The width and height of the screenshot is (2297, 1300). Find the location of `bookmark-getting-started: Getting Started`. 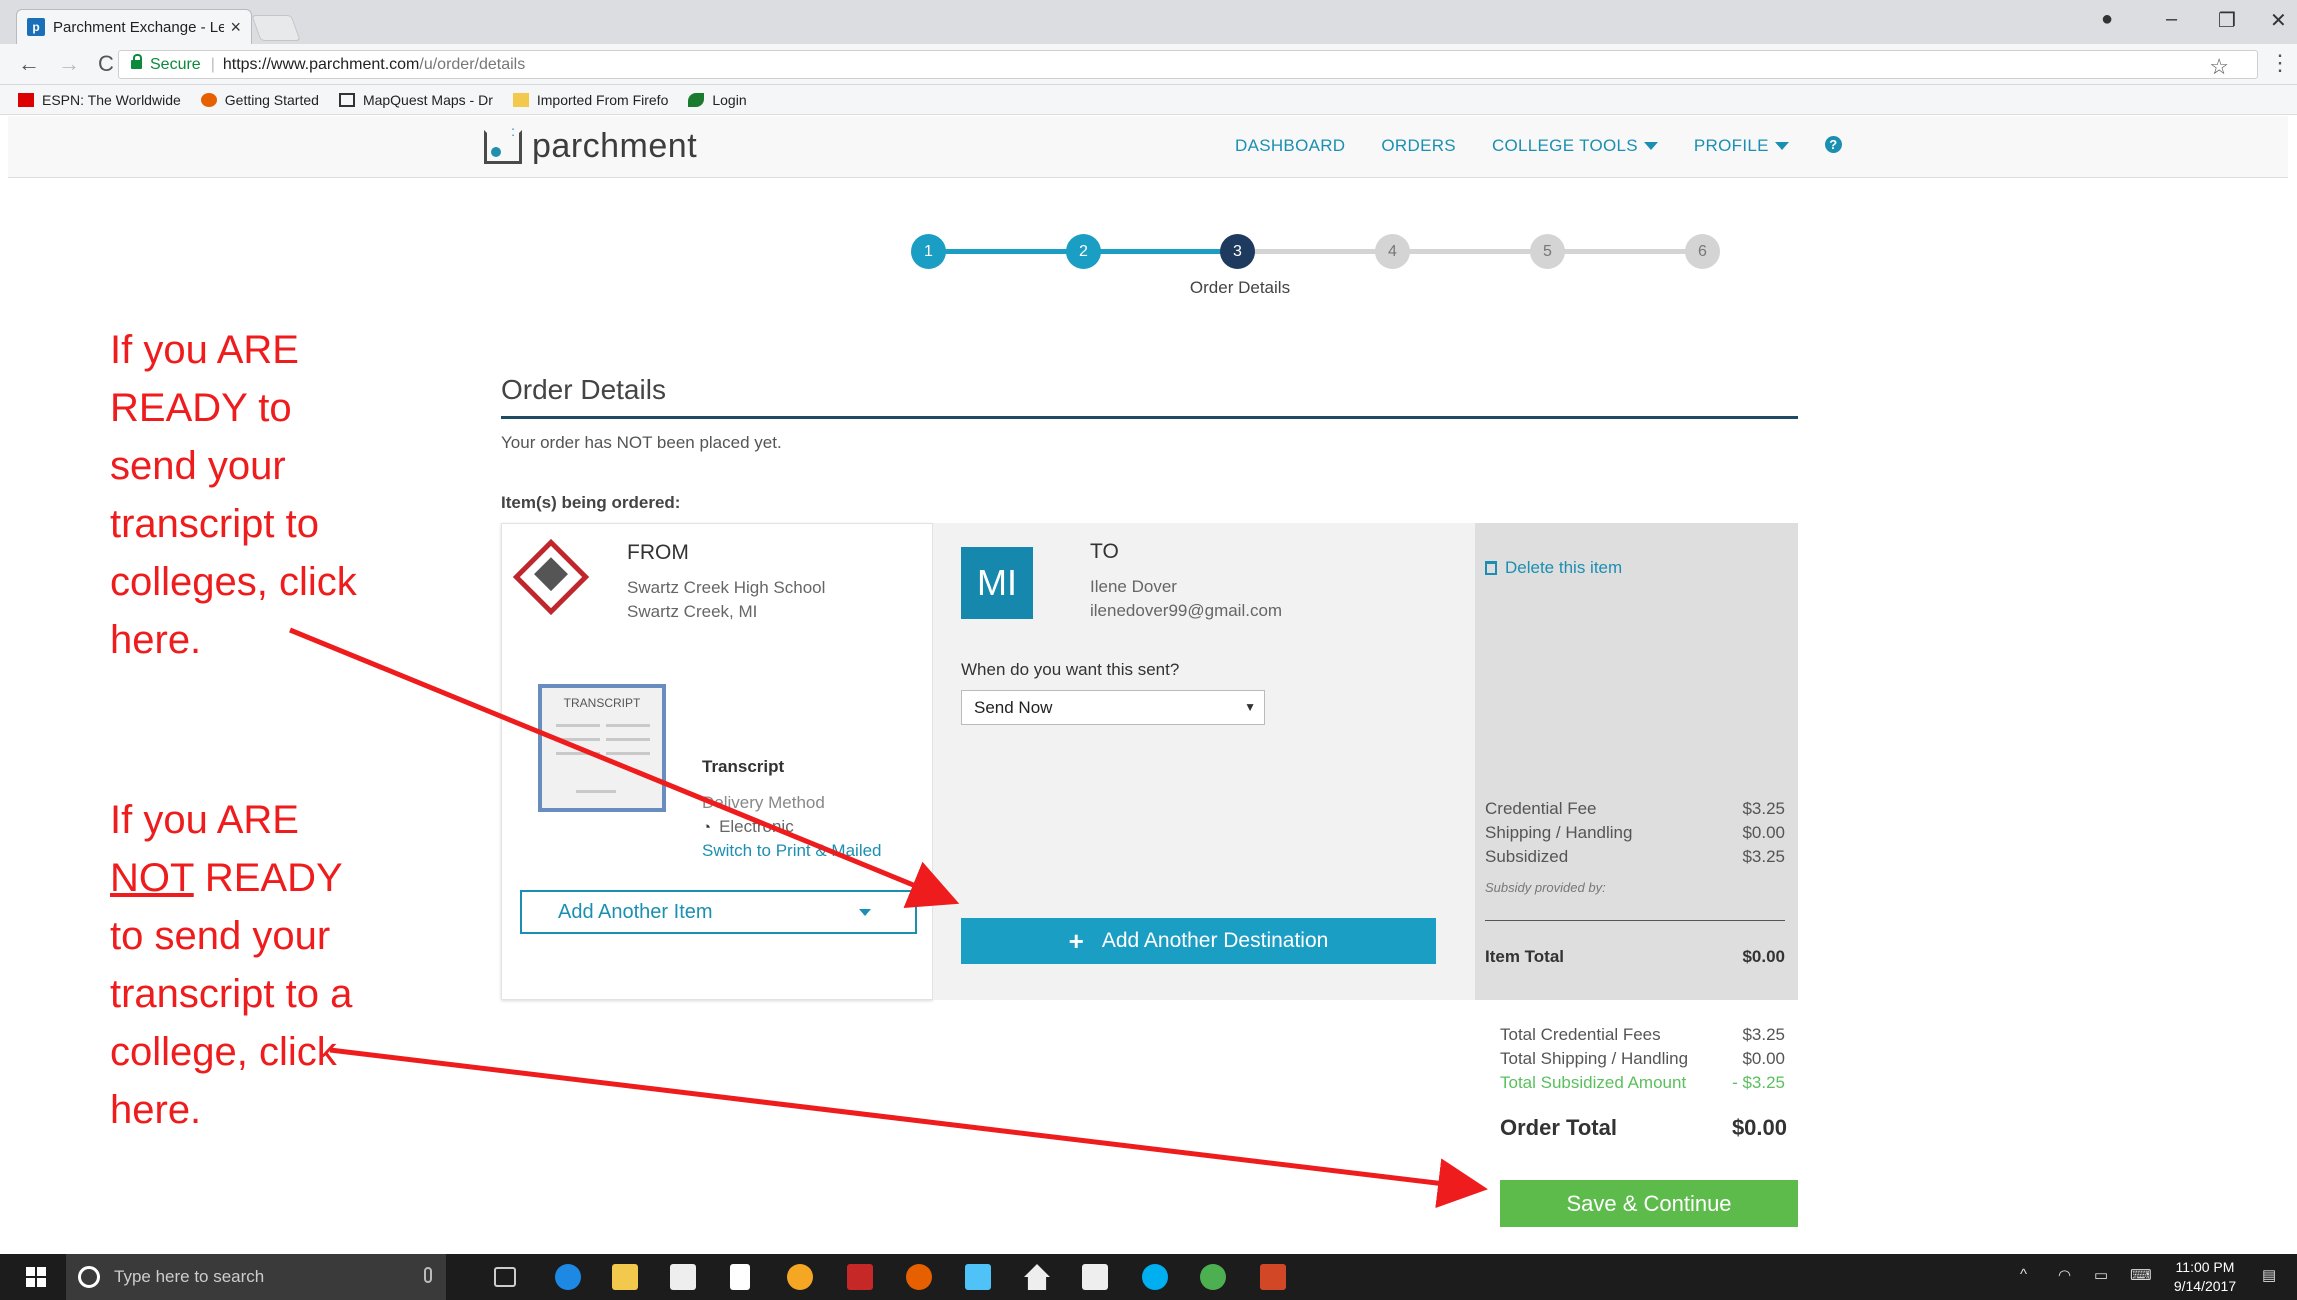

bookmark-getting-started: Getting Started is located at coordinates (259, 99).